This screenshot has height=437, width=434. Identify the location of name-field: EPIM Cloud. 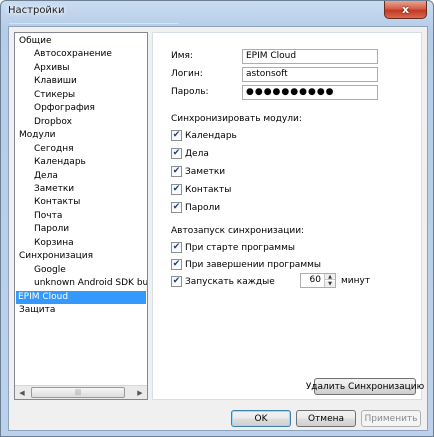
(310, 56).